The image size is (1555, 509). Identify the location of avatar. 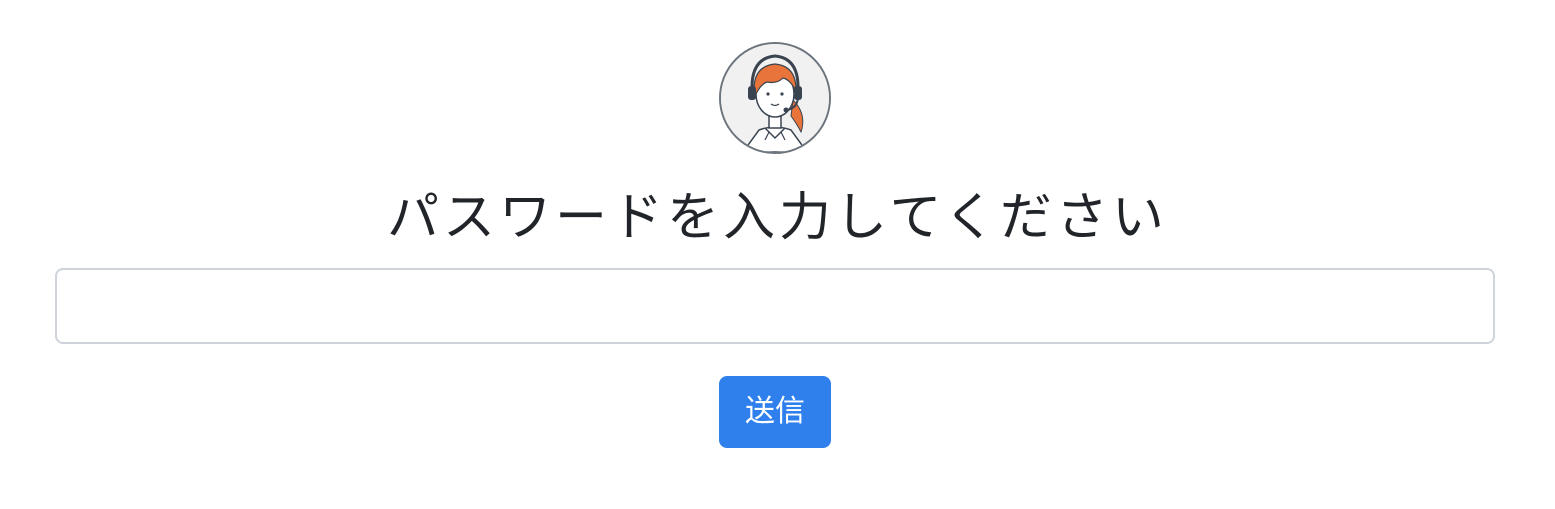
(775, 98).